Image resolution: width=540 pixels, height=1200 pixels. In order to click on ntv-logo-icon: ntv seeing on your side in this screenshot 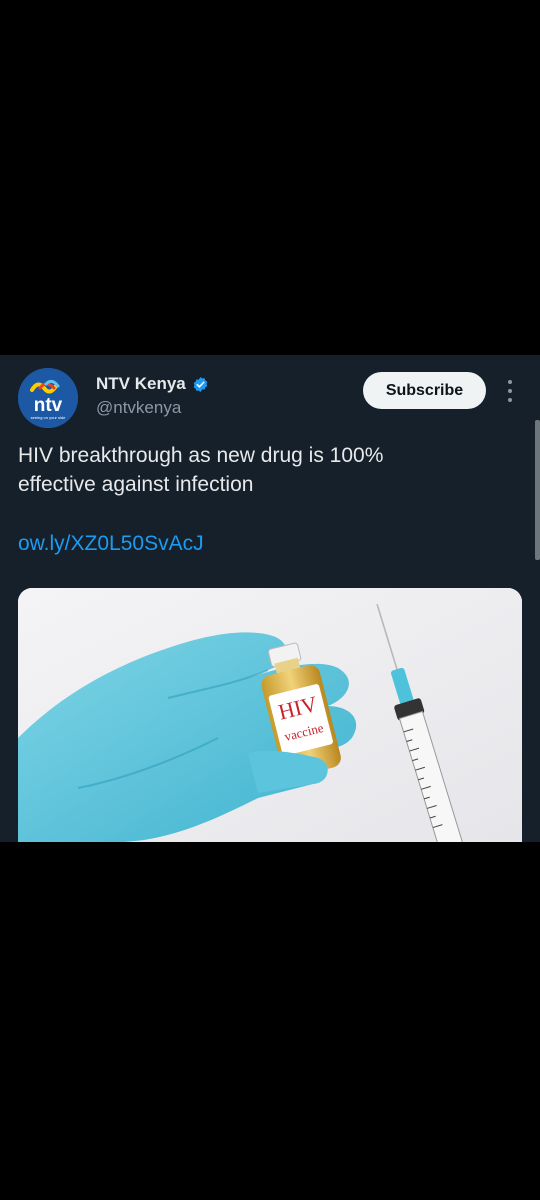, I will do `click(48, 398)`.